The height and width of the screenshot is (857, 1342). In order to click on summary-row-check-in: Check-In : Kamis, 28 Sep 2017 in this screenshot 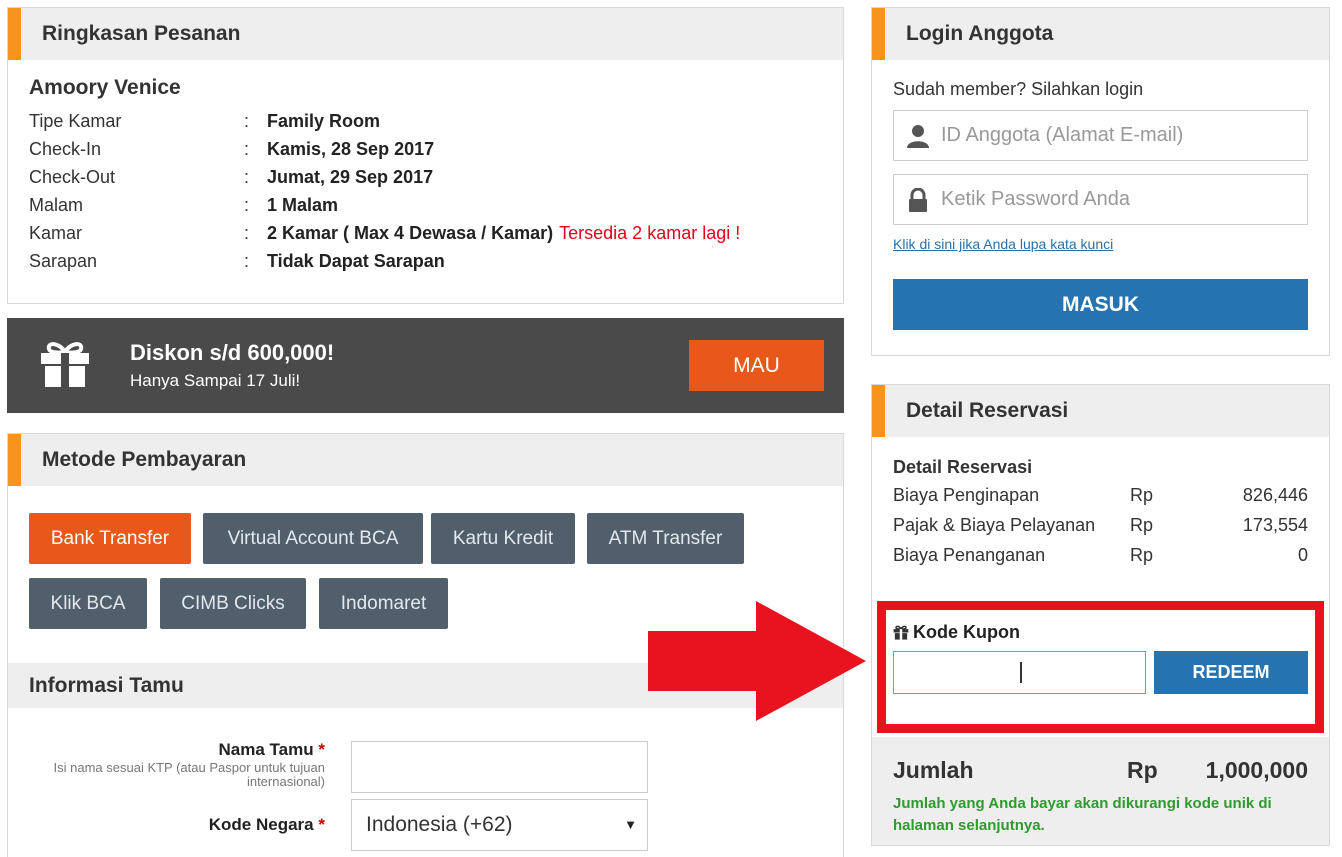, I will do `click(231, 151)`.